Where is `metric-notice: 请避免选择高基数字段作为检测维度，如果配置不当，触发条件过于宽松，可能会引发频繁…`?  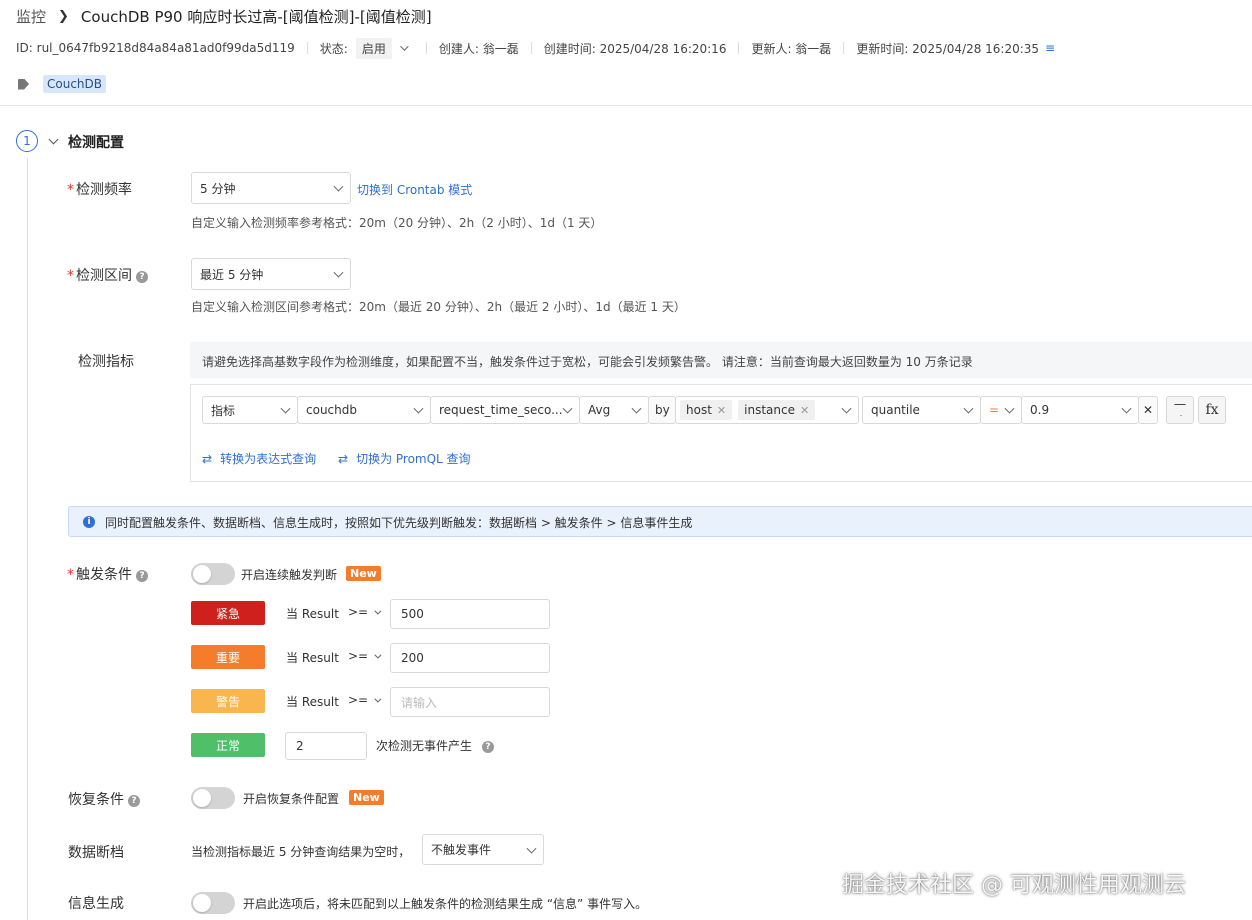
metric-notice: 请避免选择高基数字段作为检测维度，如果配置不当，触发条件过于宽松，可能会引发频繁… is located at coordinates (721, 360).